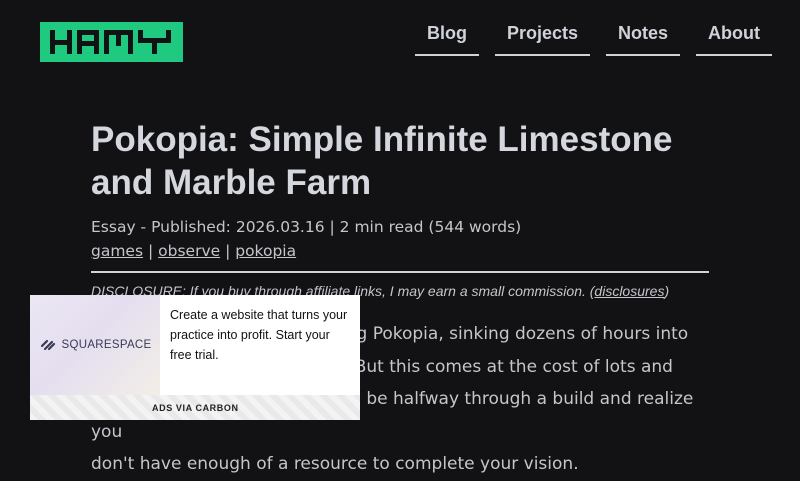 This screenshot has height=481, width=800. I want to click on ad-footer: ADS VIA CARBON, so click(195, 407).